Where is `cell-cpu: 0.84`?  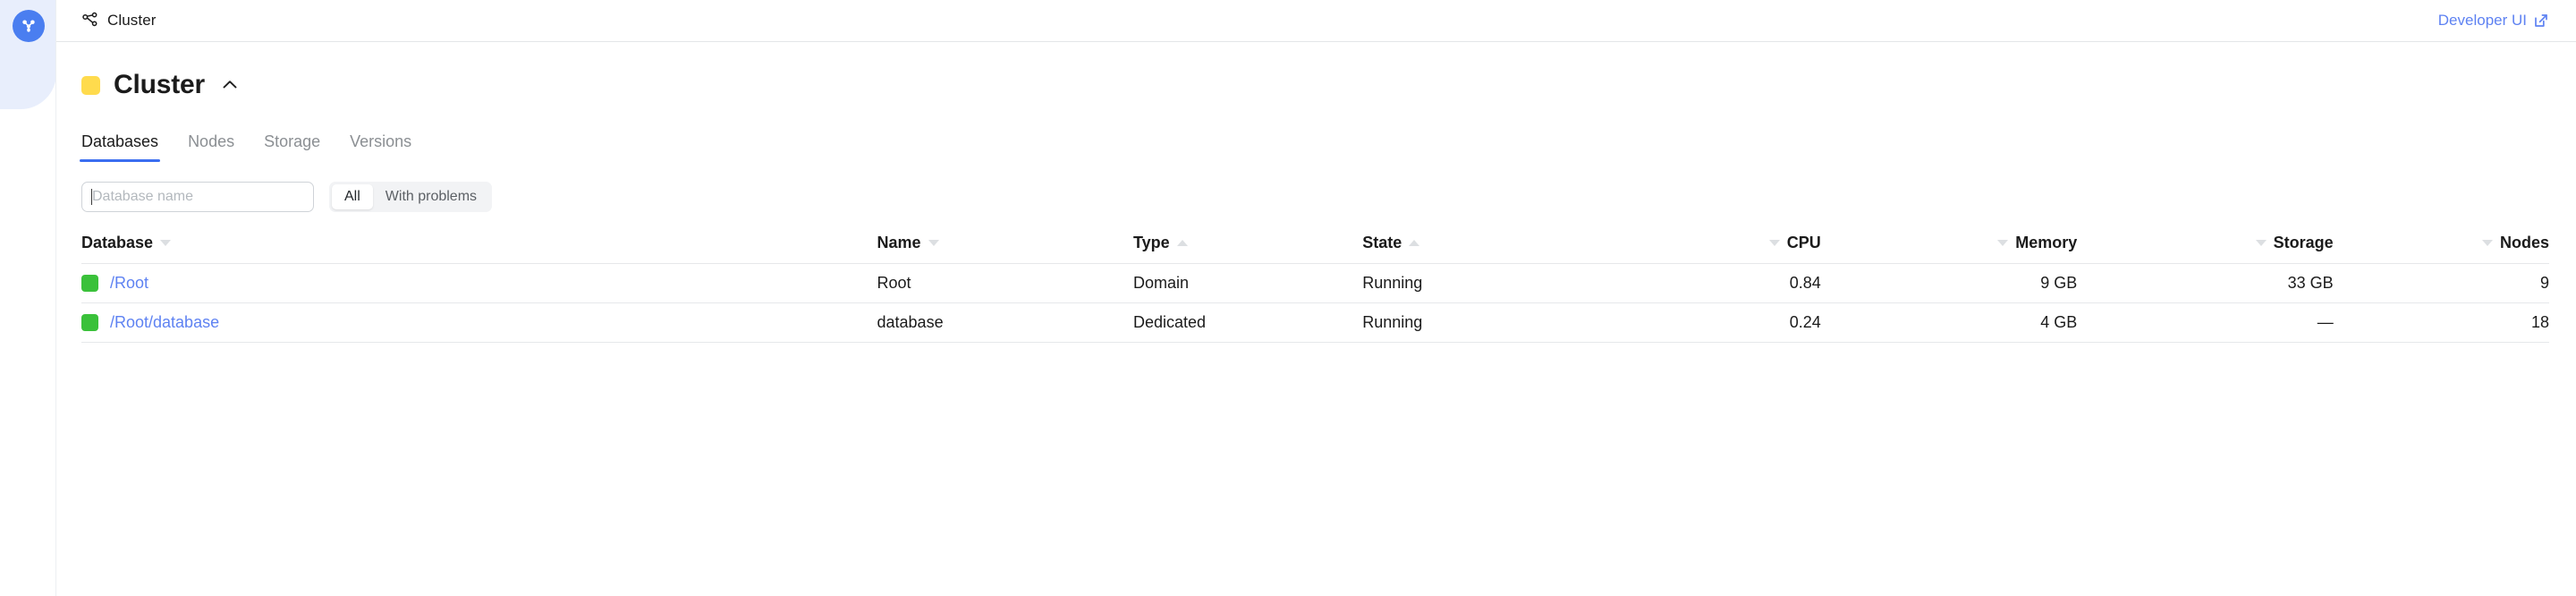
cell-cpu: 0.84 is located at coordinates (1719, 283).